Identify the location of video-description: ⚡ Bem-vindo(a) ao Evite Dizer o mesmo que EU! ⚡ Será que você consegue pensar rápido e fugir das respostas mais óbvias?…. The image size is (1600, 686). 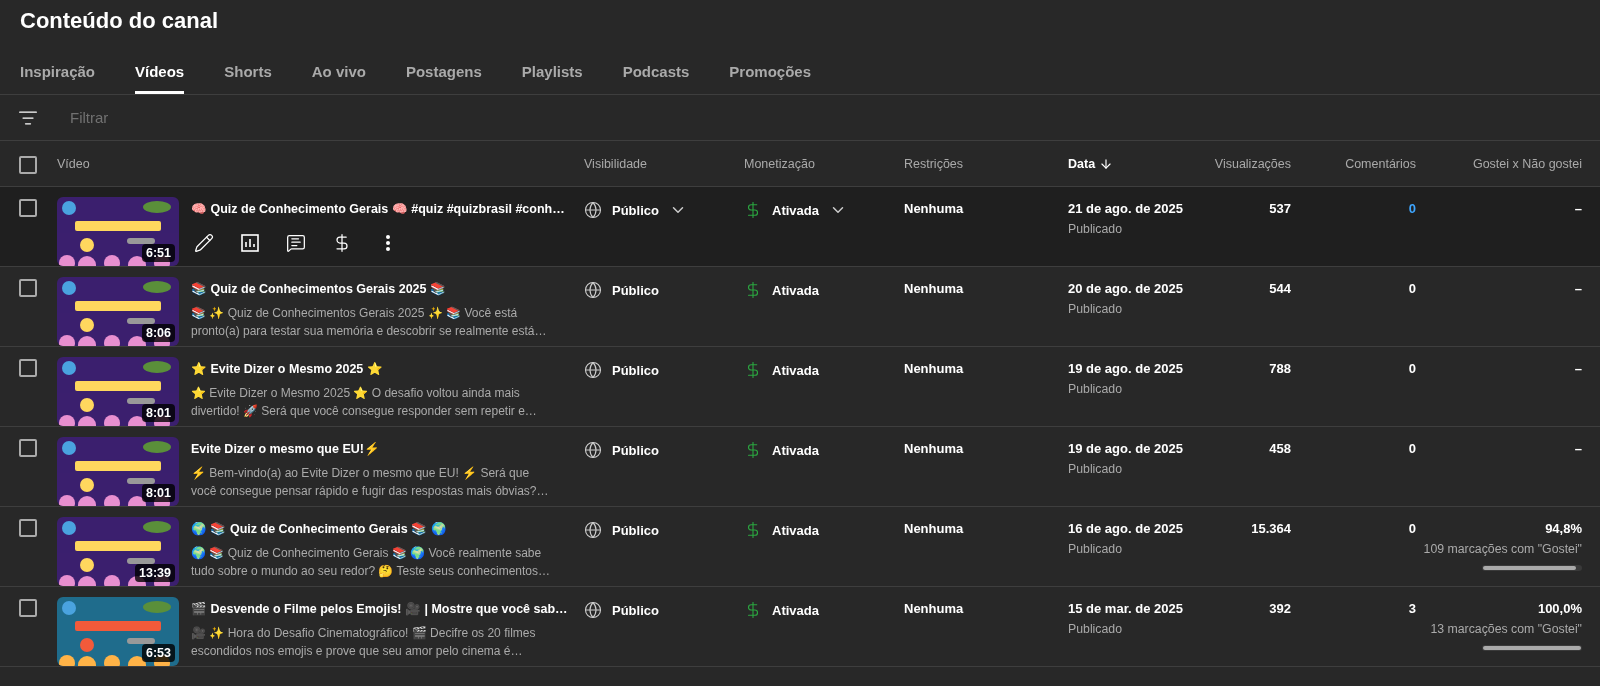
(370, 482).